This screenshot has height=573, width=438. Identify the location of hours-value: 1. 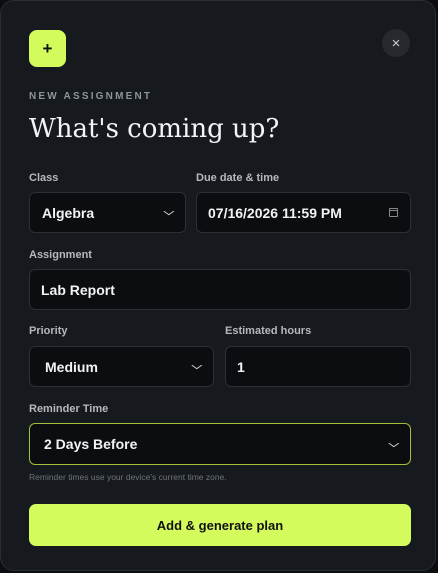
(241, 366).